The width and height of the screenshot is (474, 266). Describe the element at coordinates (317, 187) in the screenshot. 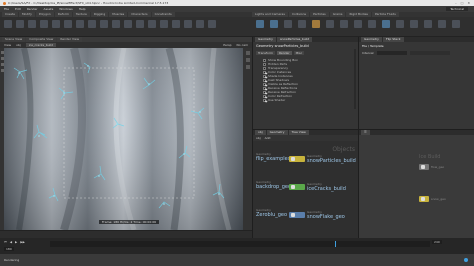

I see `node-icecracks: Geometry iceCracks_build` at that location.